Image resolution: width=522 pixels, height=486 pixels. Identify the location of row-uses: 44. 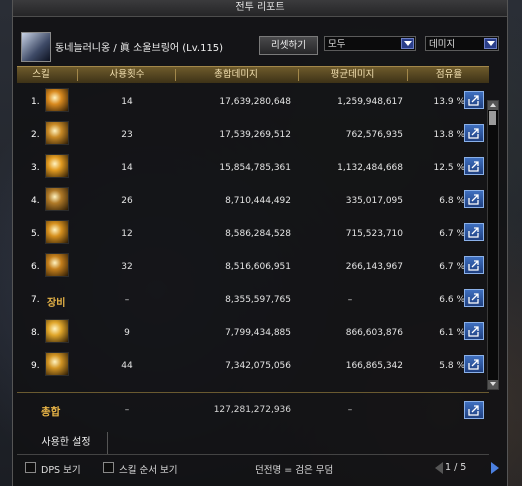
(127, 366).